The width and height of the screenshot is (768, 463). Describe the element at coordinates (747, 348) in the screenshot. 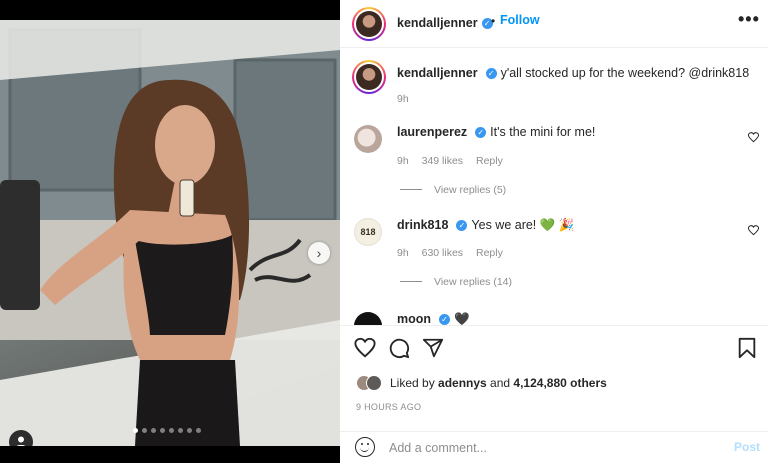

I see `bookmark-icon` at that location.